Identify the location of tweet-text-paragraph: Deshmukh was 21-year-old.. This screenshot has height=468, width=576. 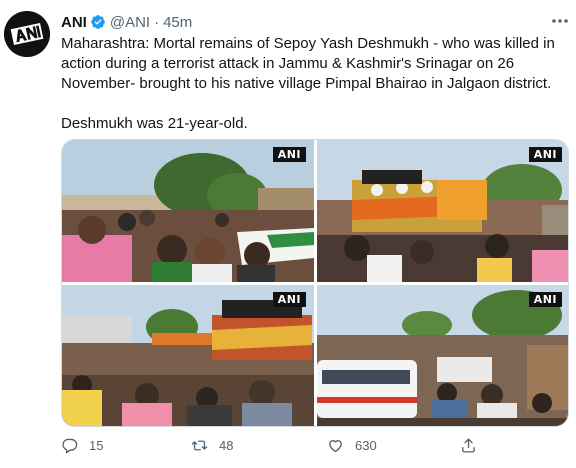
(154, 123).